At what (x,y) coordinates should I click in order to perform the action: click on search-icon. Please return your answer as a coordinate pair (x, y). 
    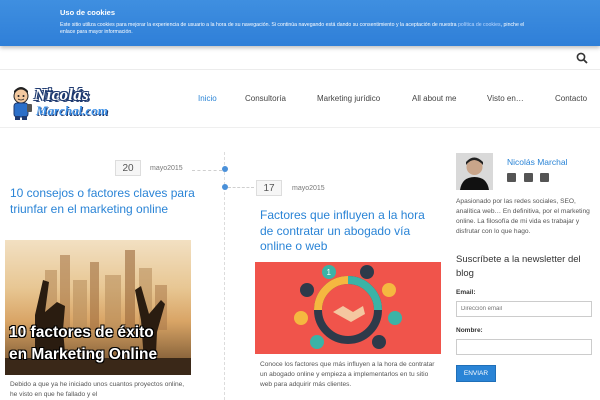
    Looking at the image, I should click on (582, 58).